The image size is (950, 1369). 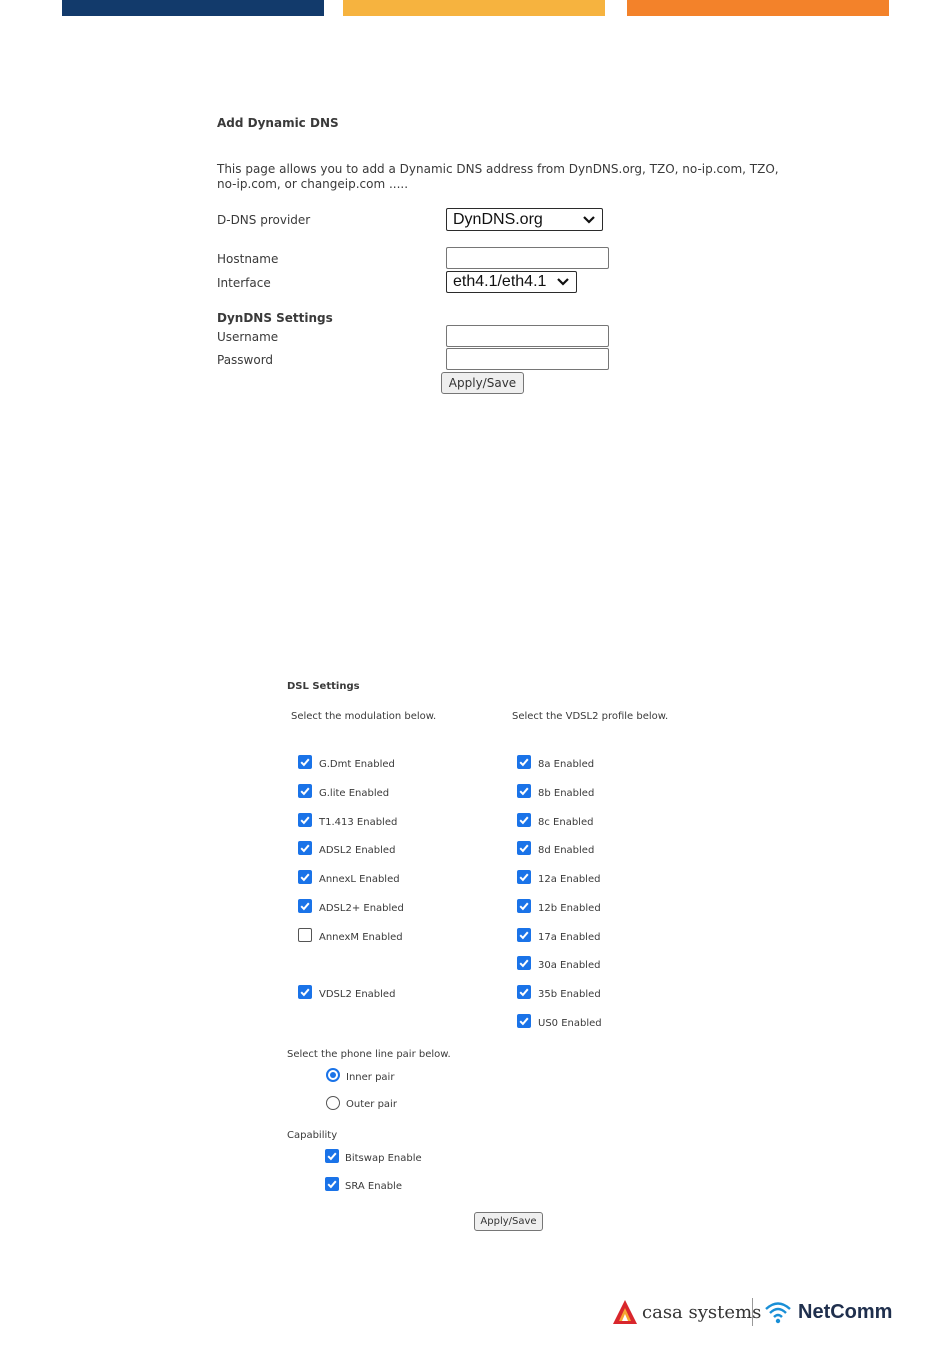 I want to click on modulation-checkbox-annexm, so click(x=305, y=935).